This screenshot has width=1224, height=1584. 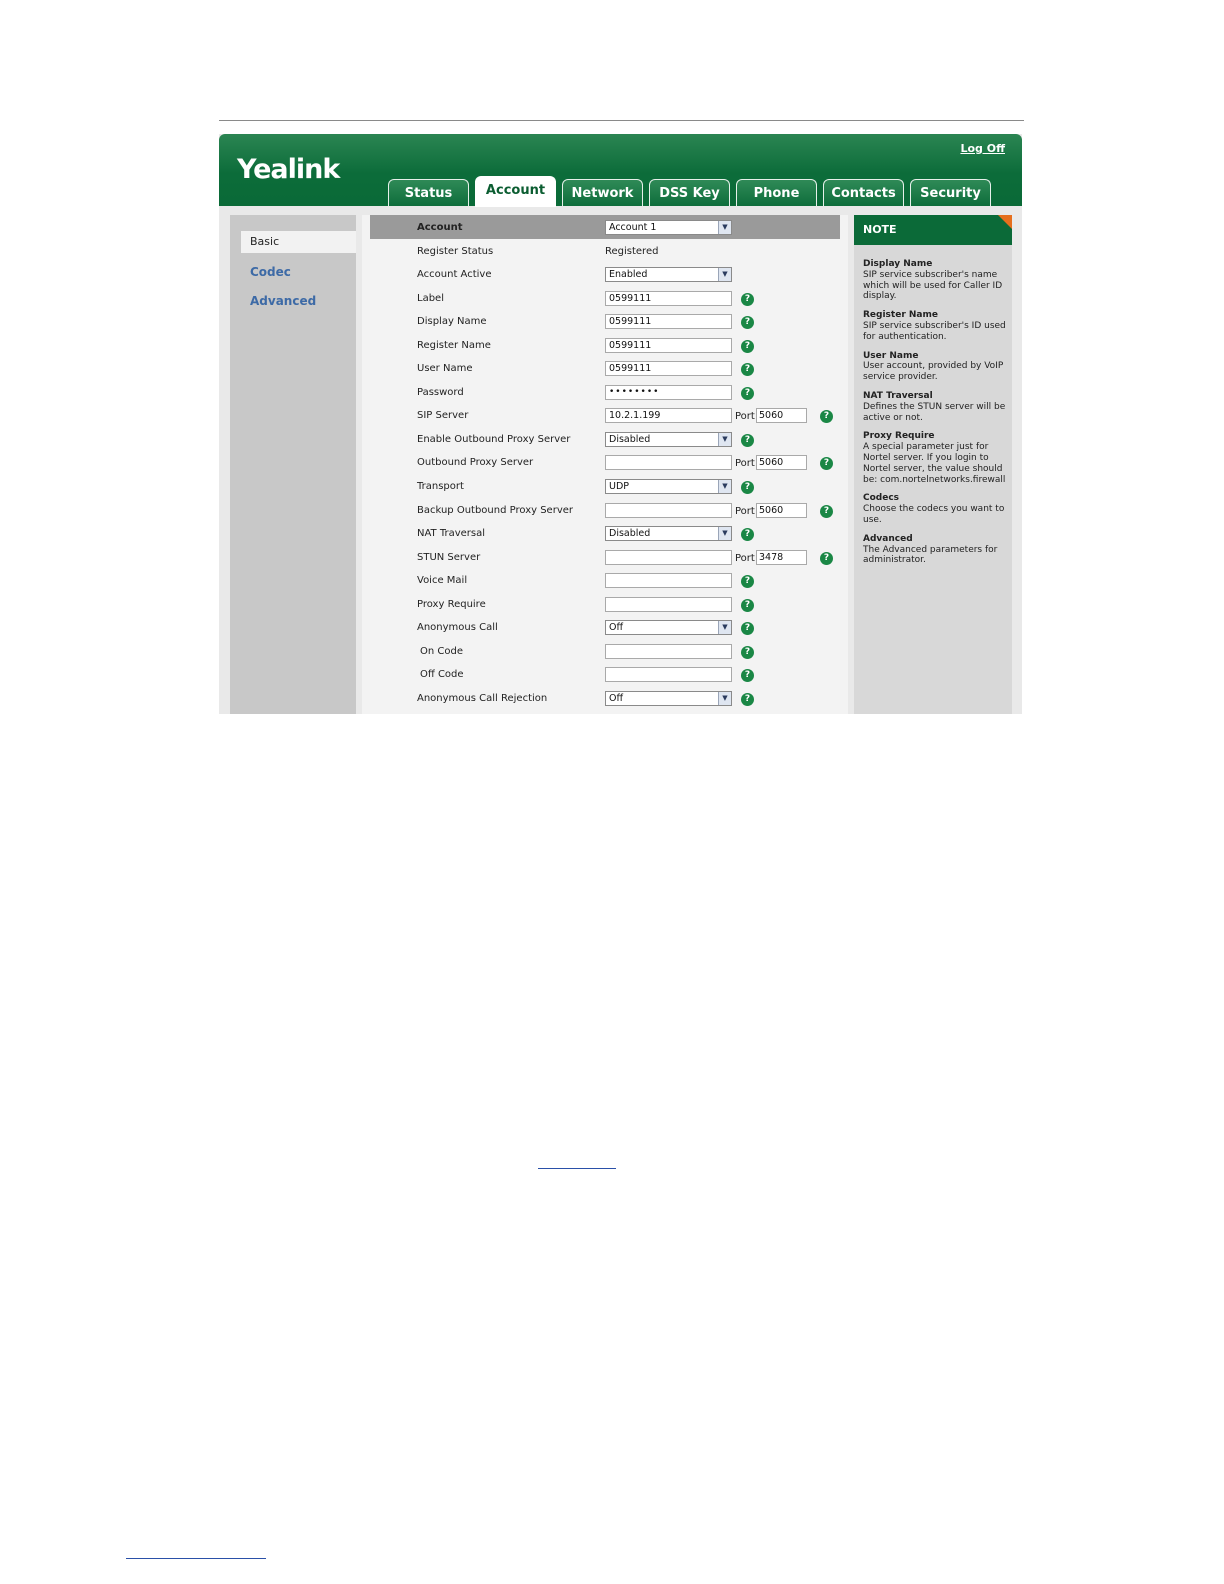 I want to click on outbound-server-port-input: 5060, so click(x=781, y=462).